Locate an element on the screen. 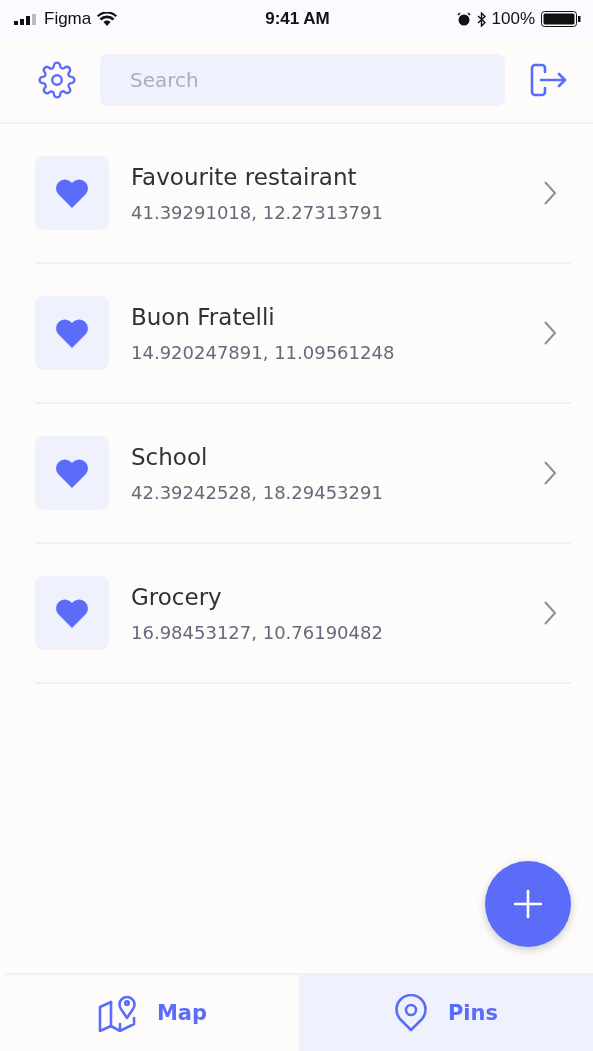 The width and height of the screenshot is (593, 1051). battery-icon is located at coordinates (561, 19).